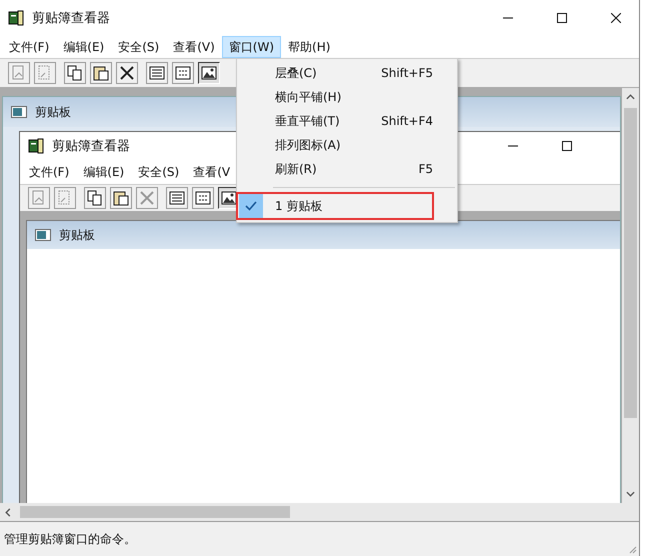  I want to click on menu-item: 窗口(W), so click(252, 47).